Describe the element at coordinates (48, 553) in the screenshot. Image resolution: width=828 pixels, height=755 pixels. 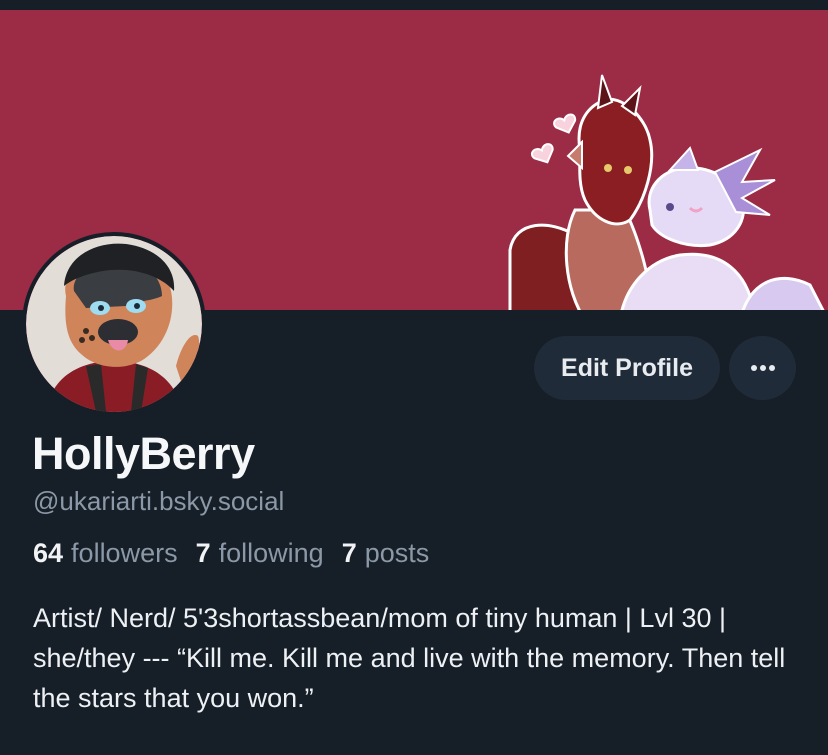
I see `followers-count: 64` at that location.